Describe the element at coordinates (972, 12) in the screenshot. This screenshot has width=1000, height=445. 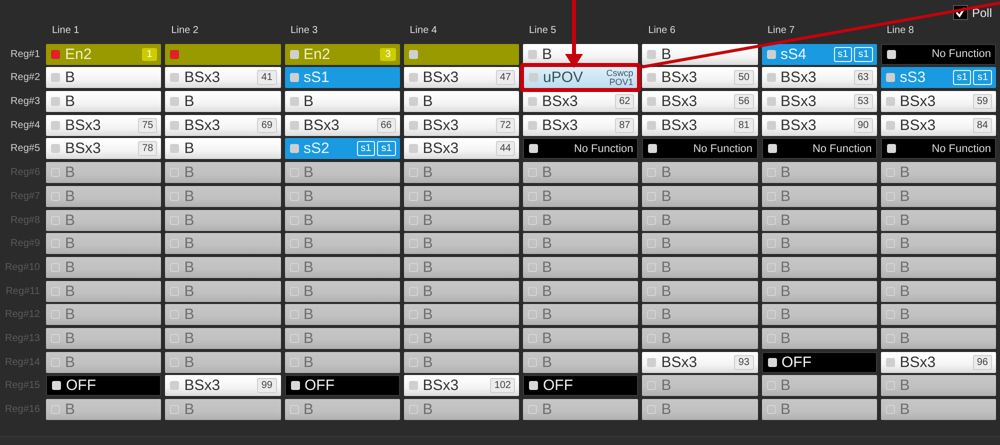
I see `poll-checkbox: Poll` at that location.